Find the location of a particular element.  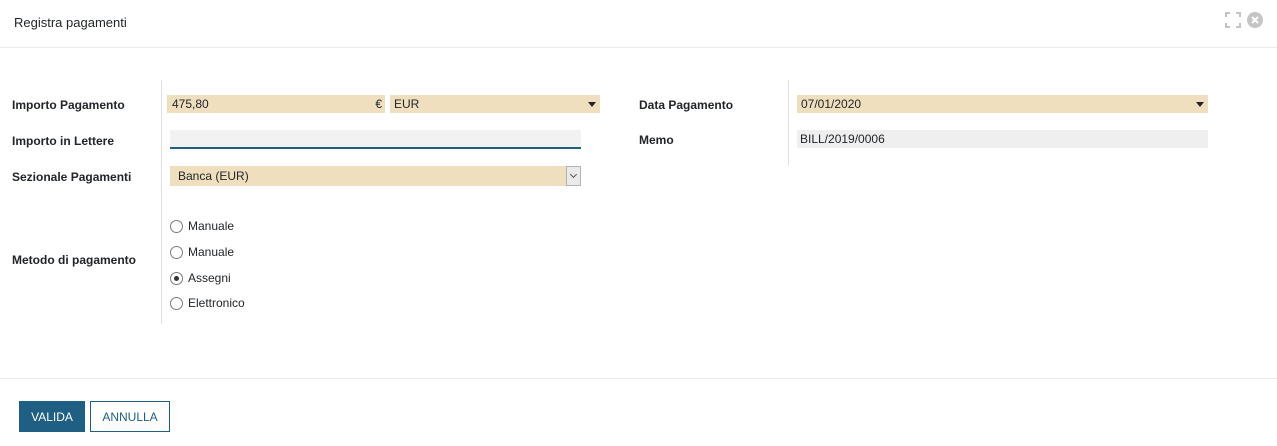

cancel-button: ANNULLA is located at coordinates (130, 416).